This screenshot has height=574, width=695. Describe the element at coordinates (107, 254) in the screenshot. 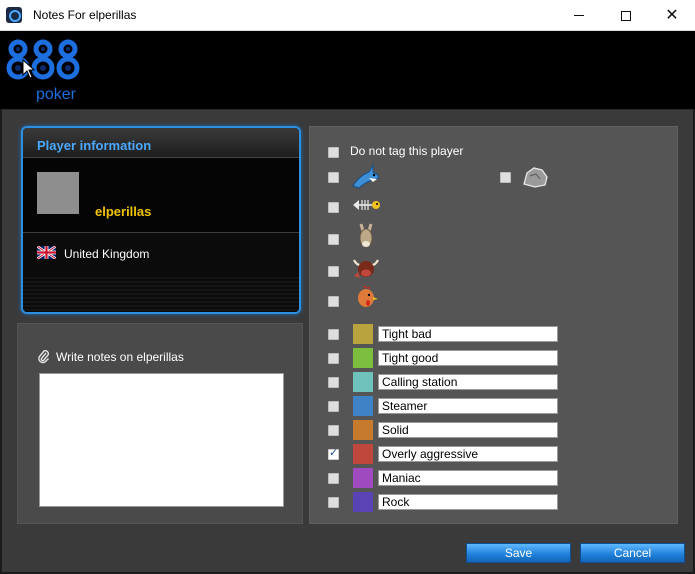

I see `country-name: United Kingdom` at that location.